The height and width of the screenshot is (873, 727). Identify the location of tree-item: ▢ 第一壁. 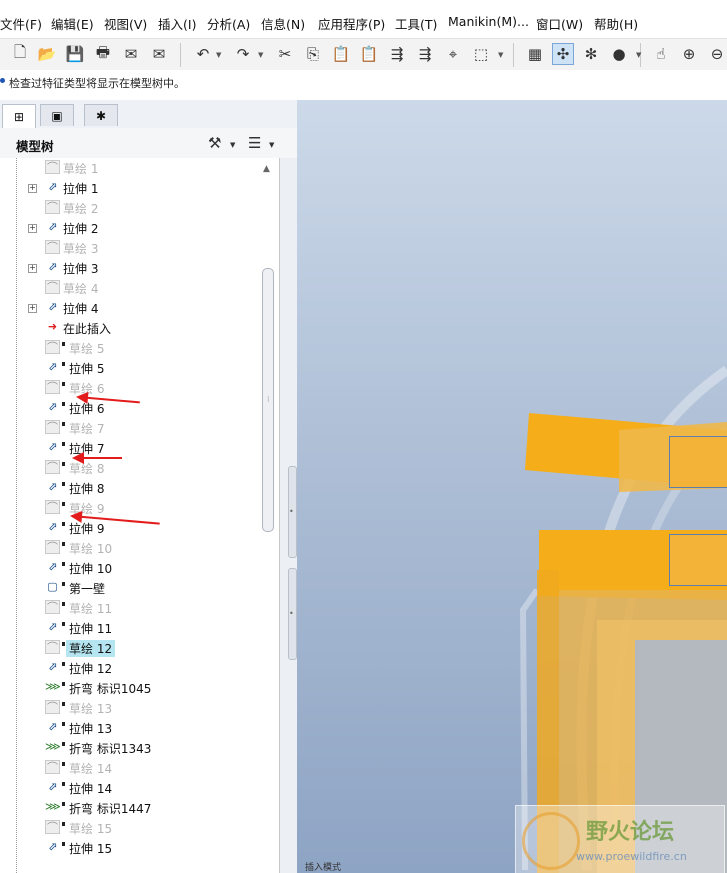
(130, 588).